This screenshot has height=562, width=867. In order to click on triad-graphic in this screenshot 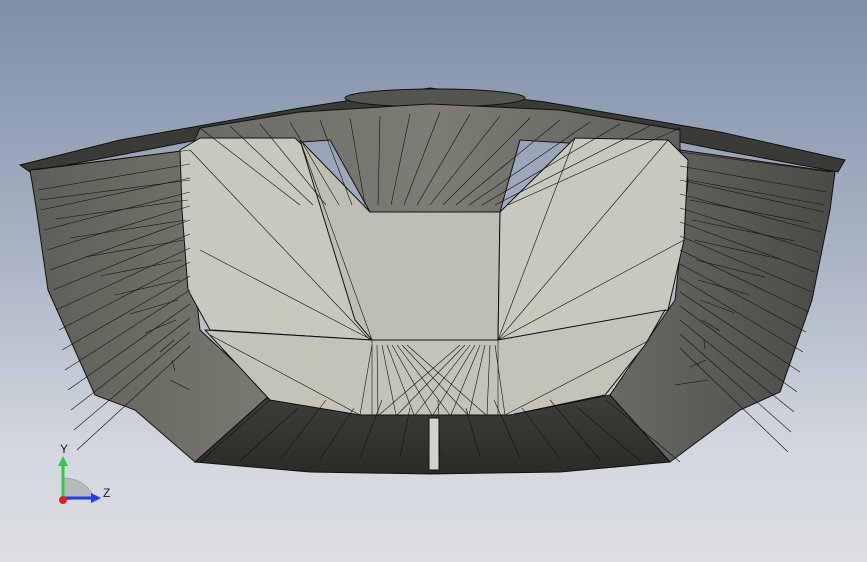, I will do `click(79, 480)`.